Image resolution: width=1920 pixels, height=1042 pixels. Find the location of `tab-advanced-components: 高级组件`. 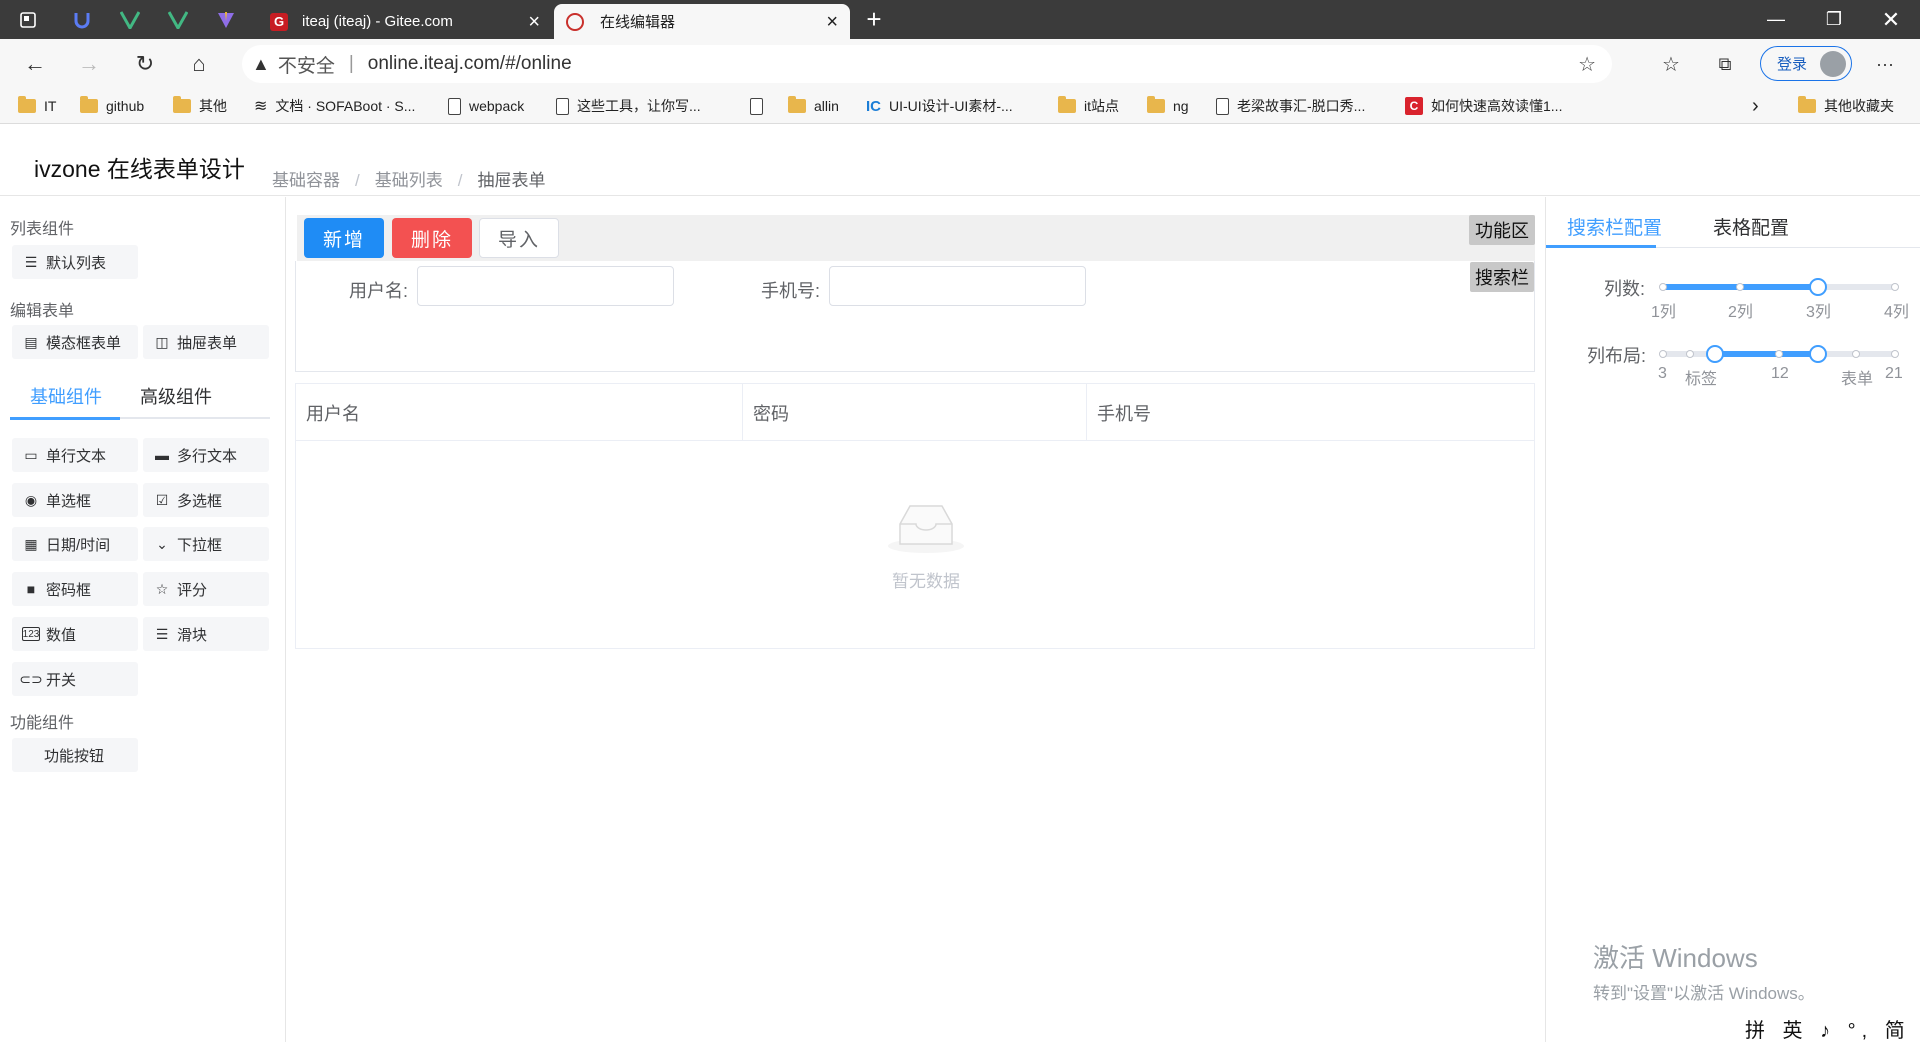

tab-advanced-components: 高级组件 is located at coordinates (176, 396).